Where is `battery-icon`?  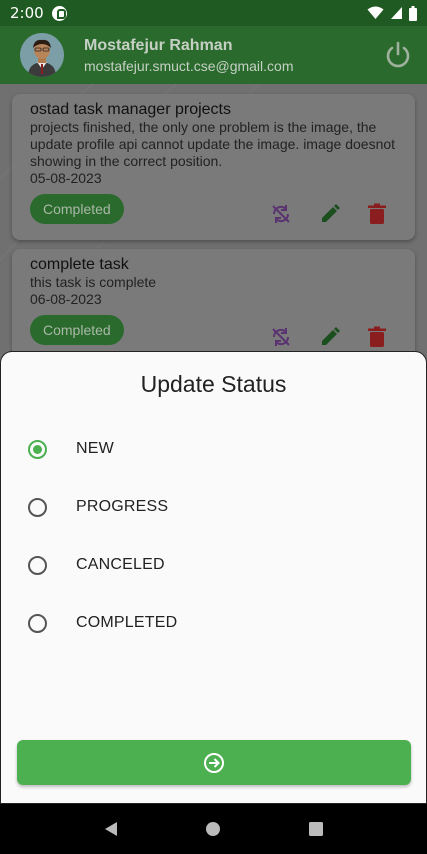
battery-icon is located at coordinates (413, 13).